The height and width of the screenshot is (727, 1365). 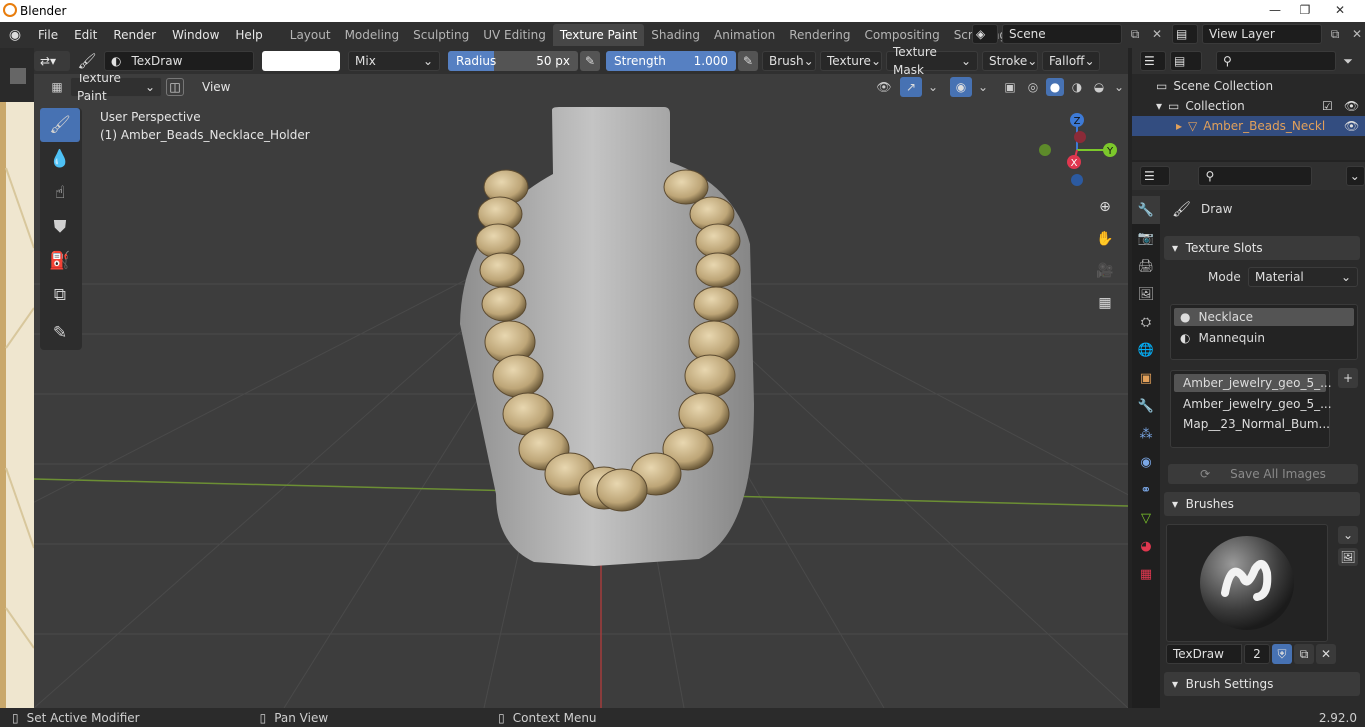 I want to click on tab-layout: Layout, so click(x=310, y=35).